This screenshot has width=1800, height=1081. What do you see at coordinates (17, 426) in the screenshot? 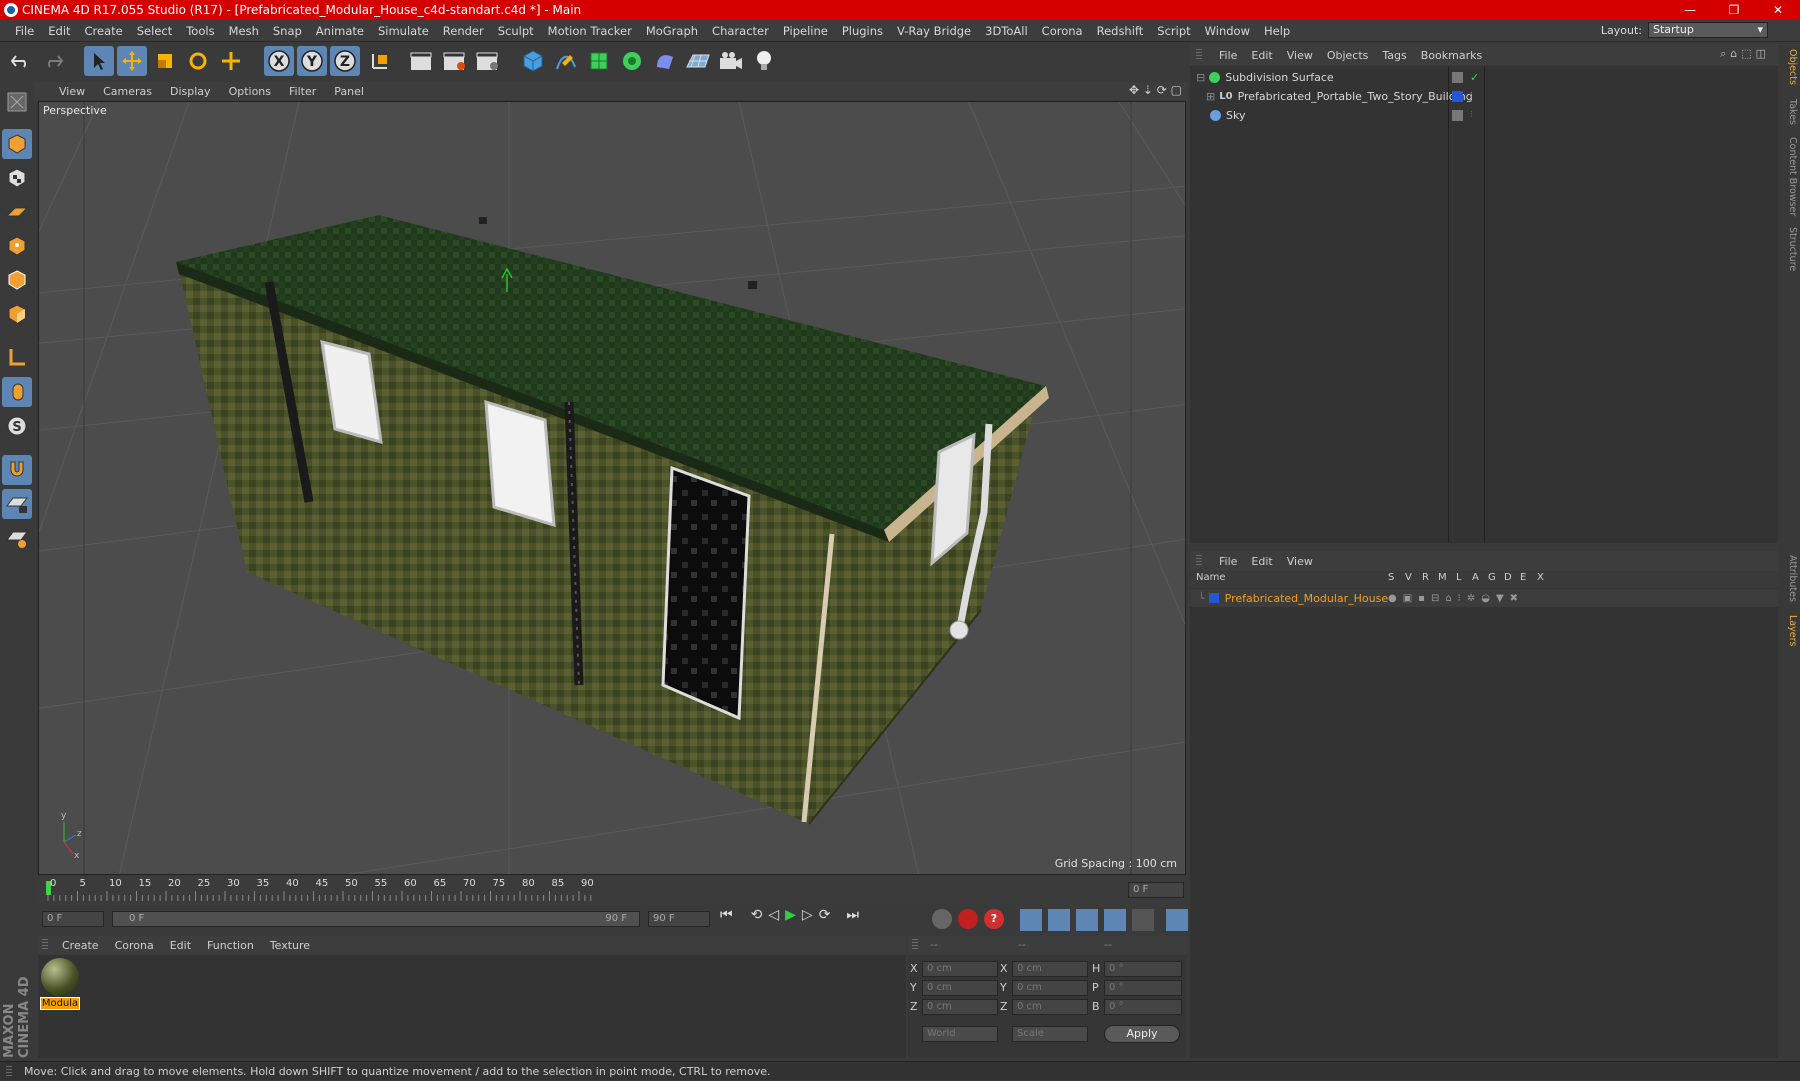
I see `solo-button: S` at bounding box center [17, 426].